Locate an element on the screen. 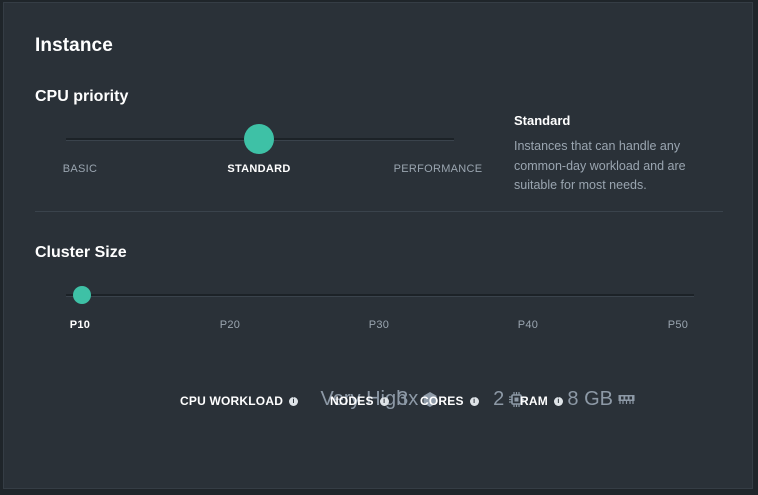  spec-ram: RAM i 8 GB is located at coordinates (571, 397).